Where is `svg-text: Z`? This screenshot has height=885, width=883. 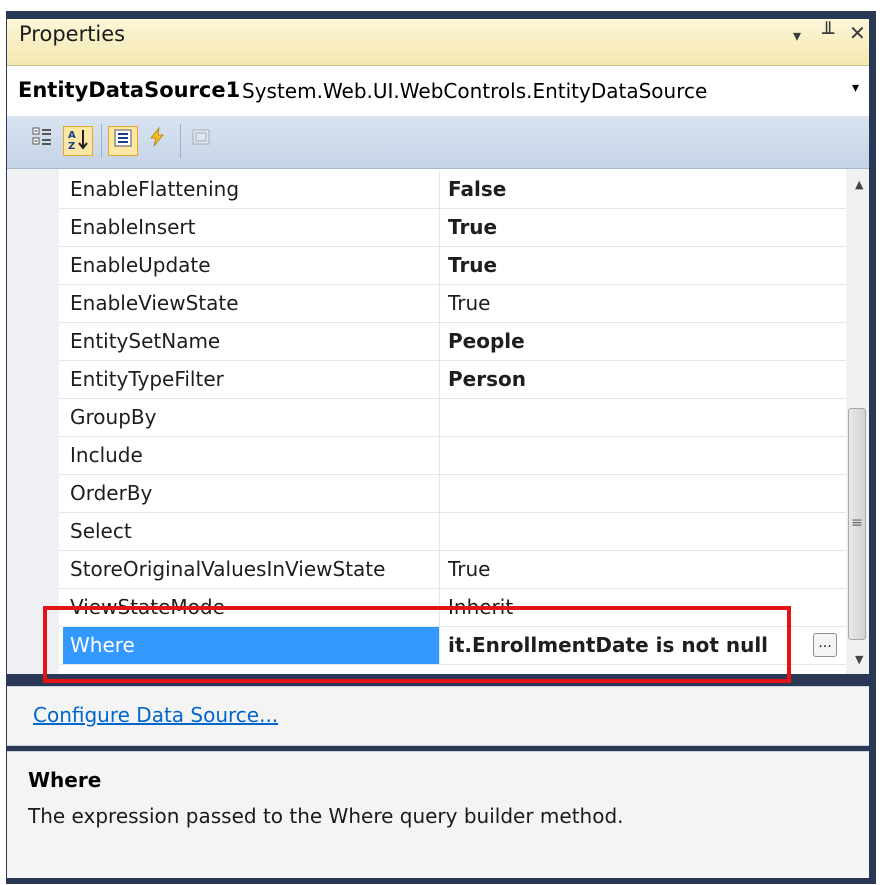
svg-text: Z is located at coordinates (71, 146).